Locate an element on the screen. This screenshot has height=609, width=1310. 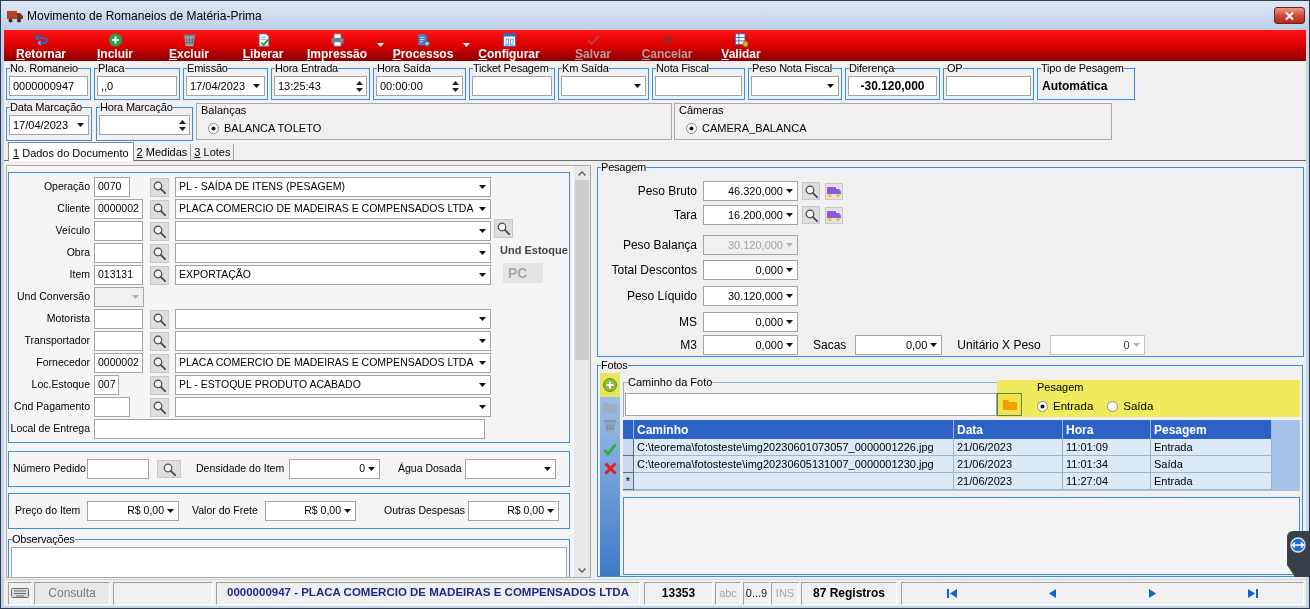
toolbar-button: Impressão is located at coordinates (337, 45).